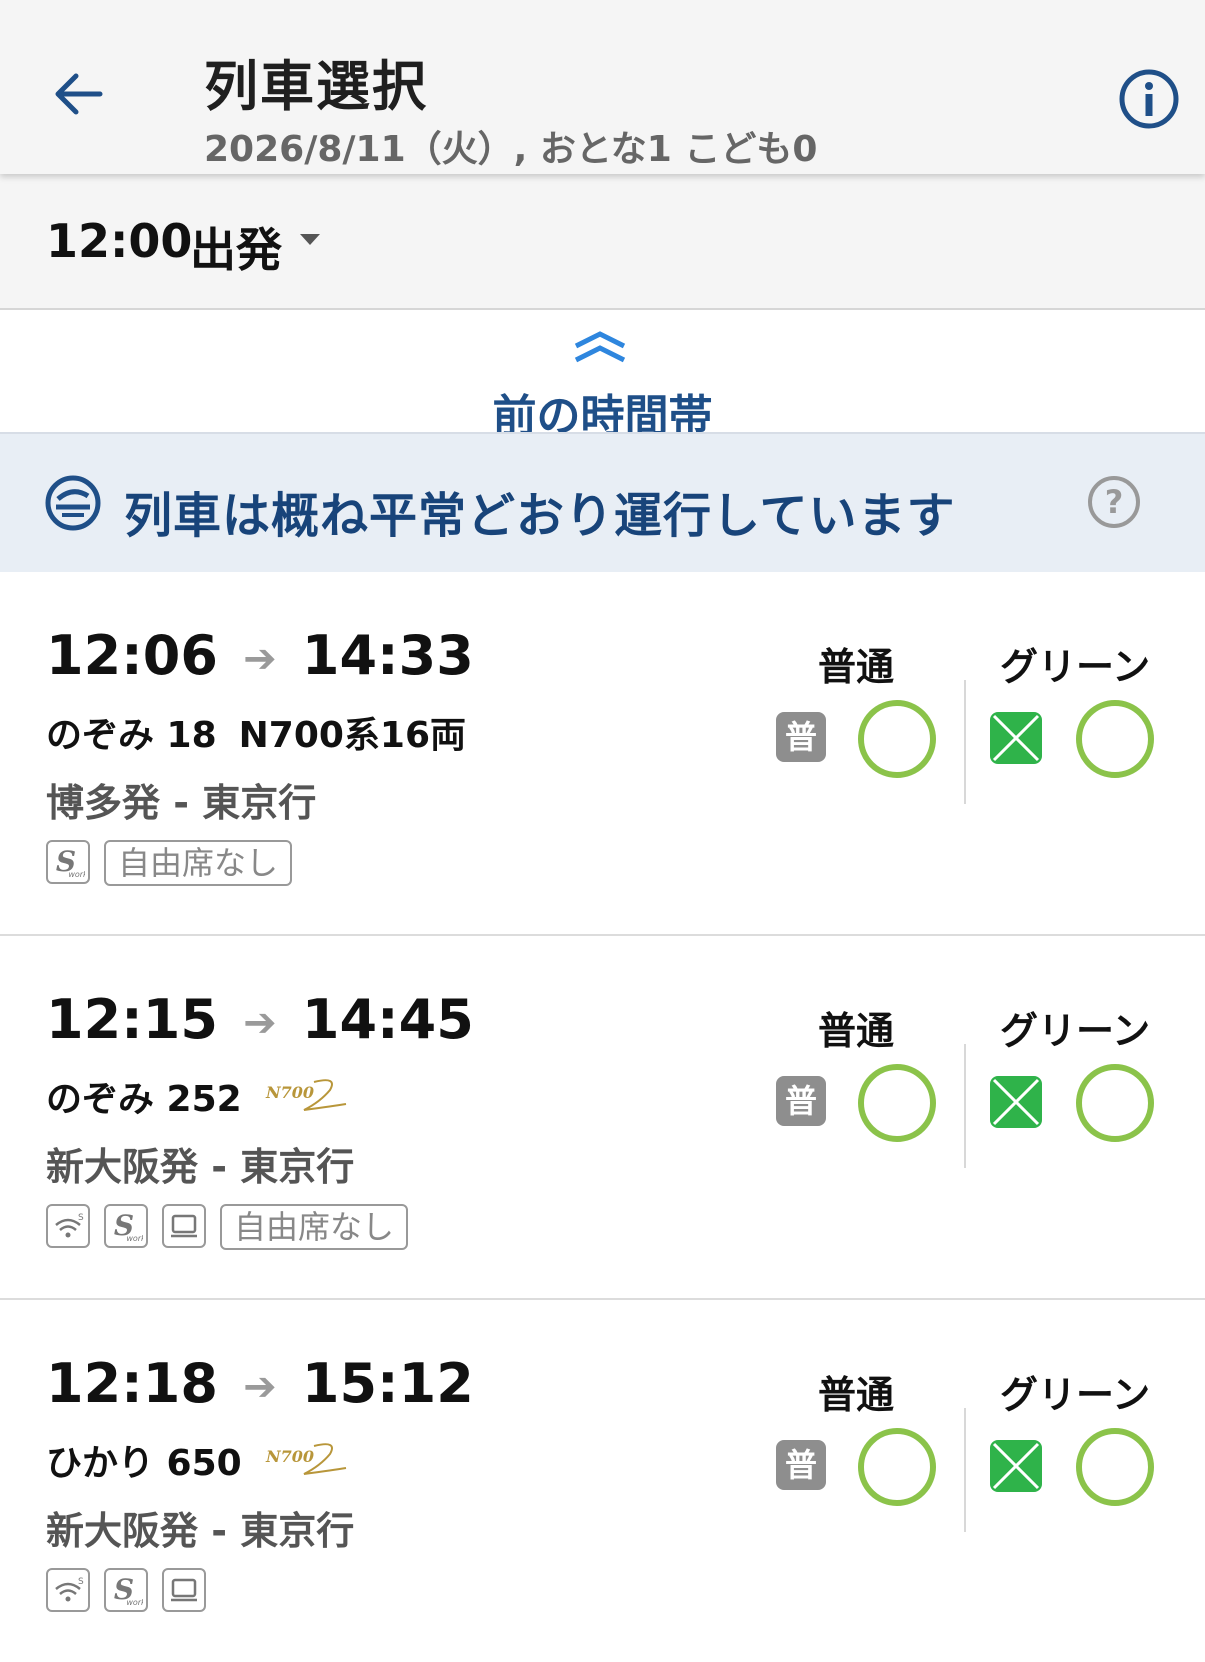 The width and height of the screenshot is (1205, 1662). Describe the element at coordinates (132, 655) in the screenshot. I see `departure-time: 12:06` at that location.